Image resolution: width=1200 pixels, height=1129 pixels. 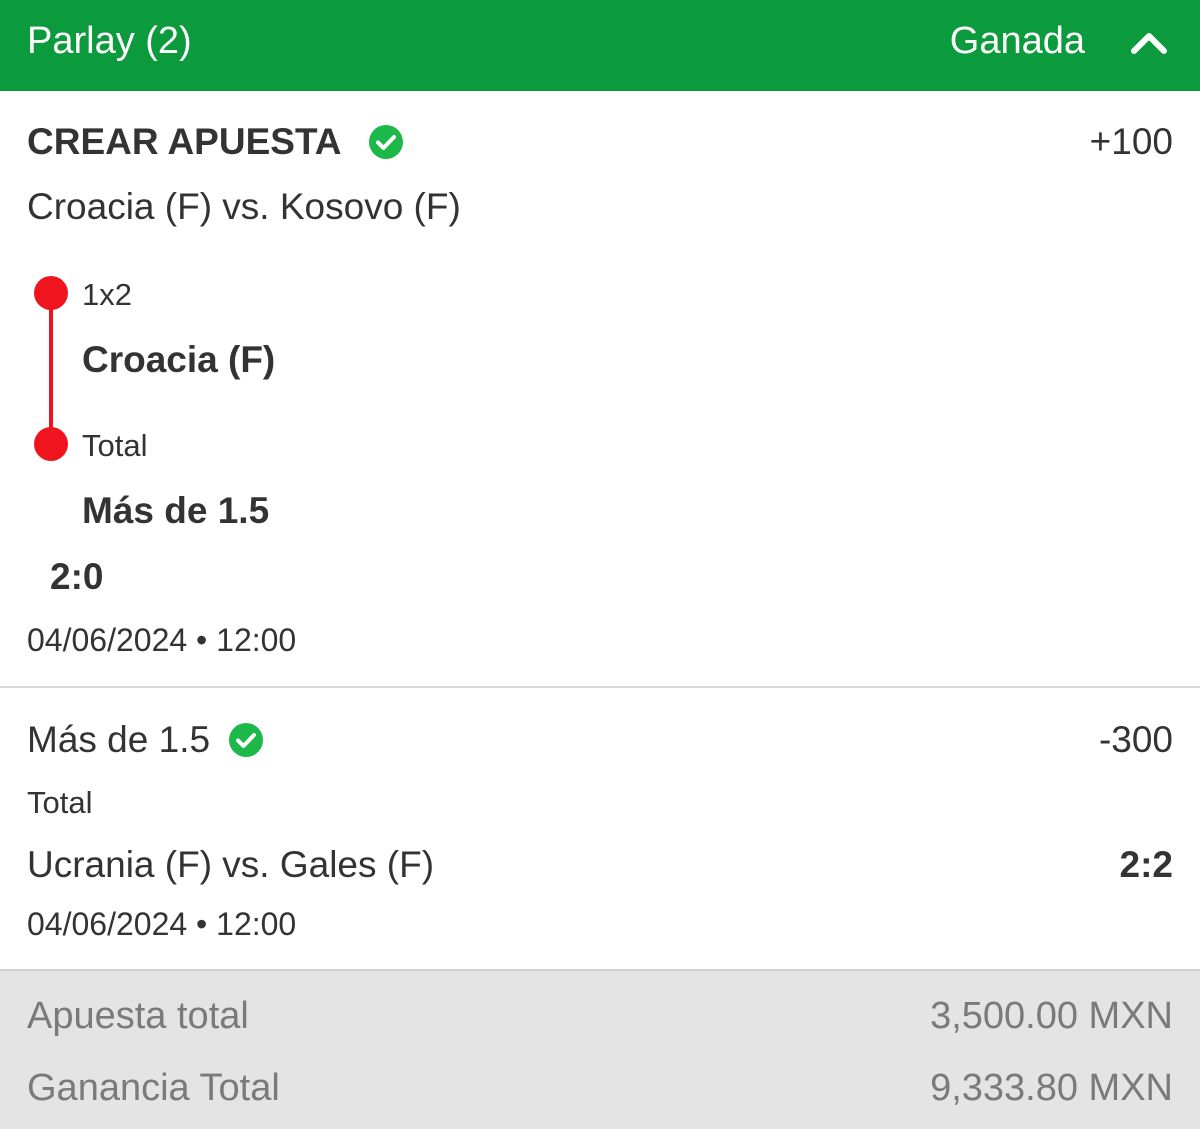 I want to click on parlay-title: Parlay (2), so click(x=109, y=41).